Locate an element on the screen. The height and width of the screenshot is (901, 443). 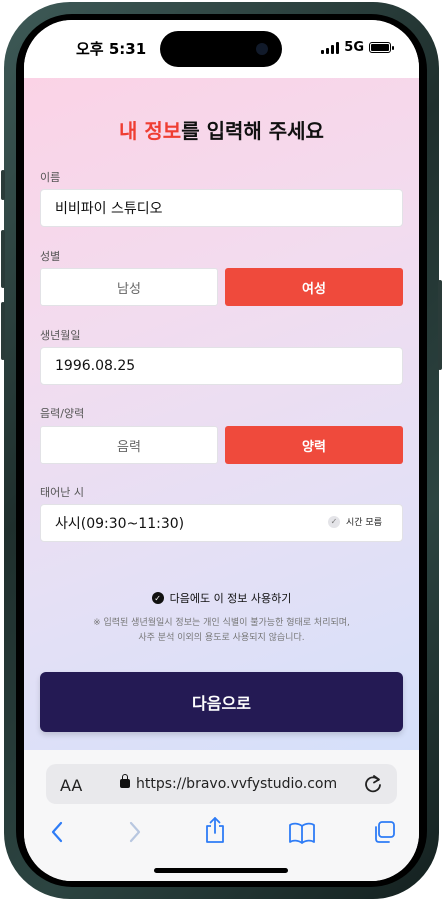
birthdate-label: 생년월일 is located at coordinates (60, 335).